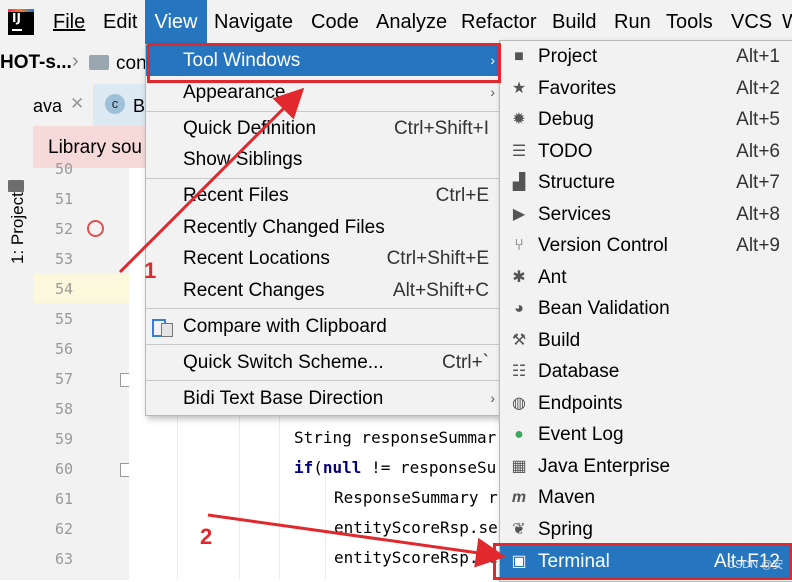 Image resolution: width=792 pixels, height=582 pixels. Describe the element at coordinates (150, 270) in the screenshot. I see `annotation-step-1: 1` at that location.